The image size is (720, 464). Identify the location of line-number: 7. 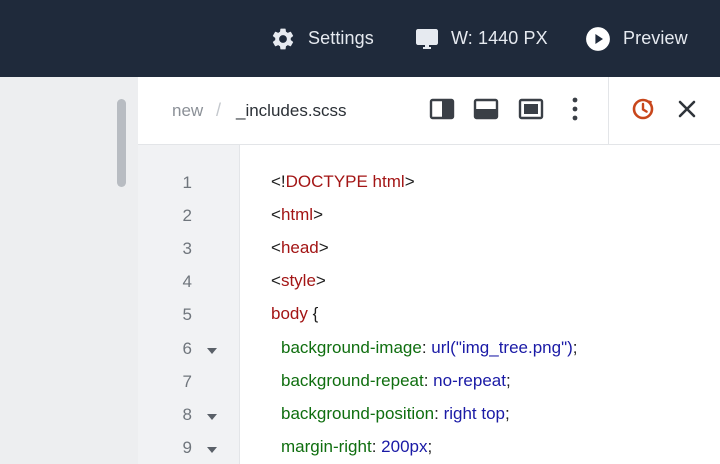
(187, 381).